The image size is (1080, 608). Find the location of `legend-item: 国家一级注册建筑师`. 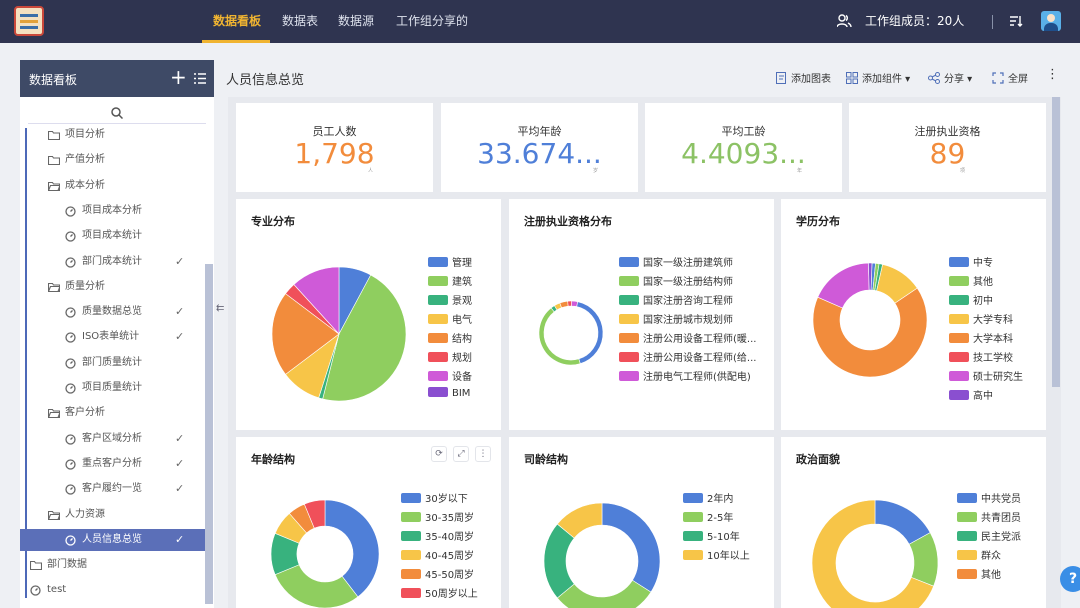

legend-item: 国家一级注册建筑师 is located at coordinates (676, 261).